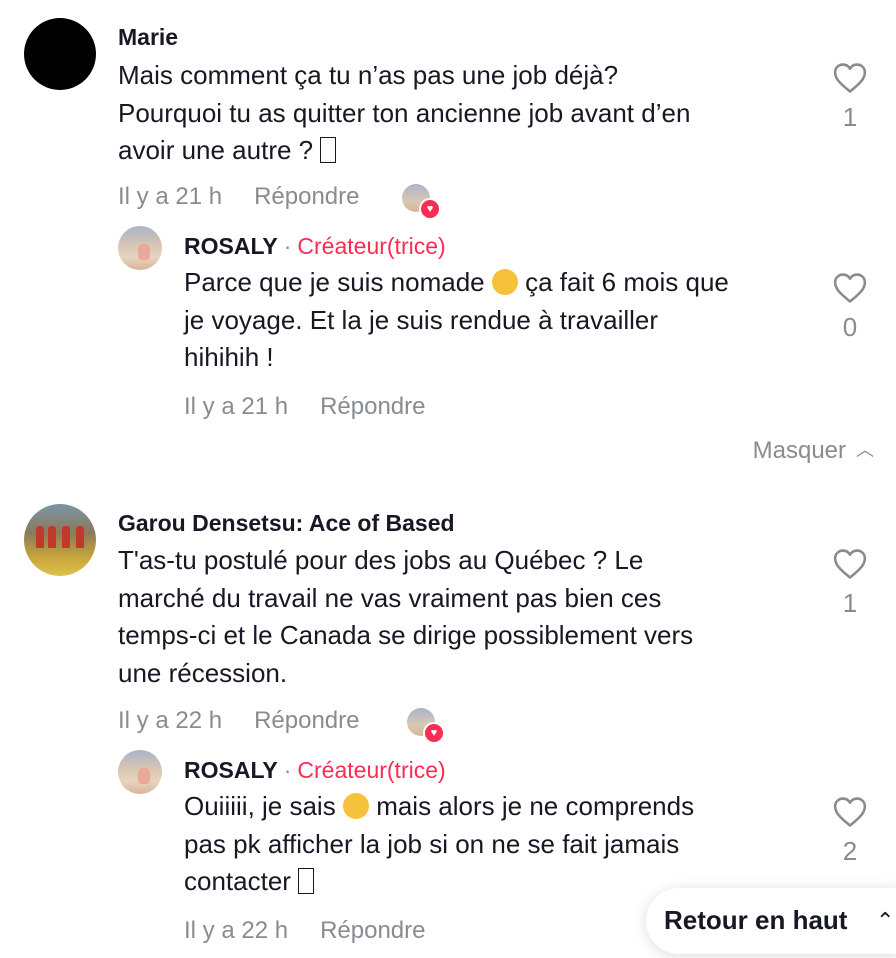 Image resolution: width=896 pixels, height=958 pixels. I want to click on double-chevron-up-icon: ⌃, so click(885, 920).